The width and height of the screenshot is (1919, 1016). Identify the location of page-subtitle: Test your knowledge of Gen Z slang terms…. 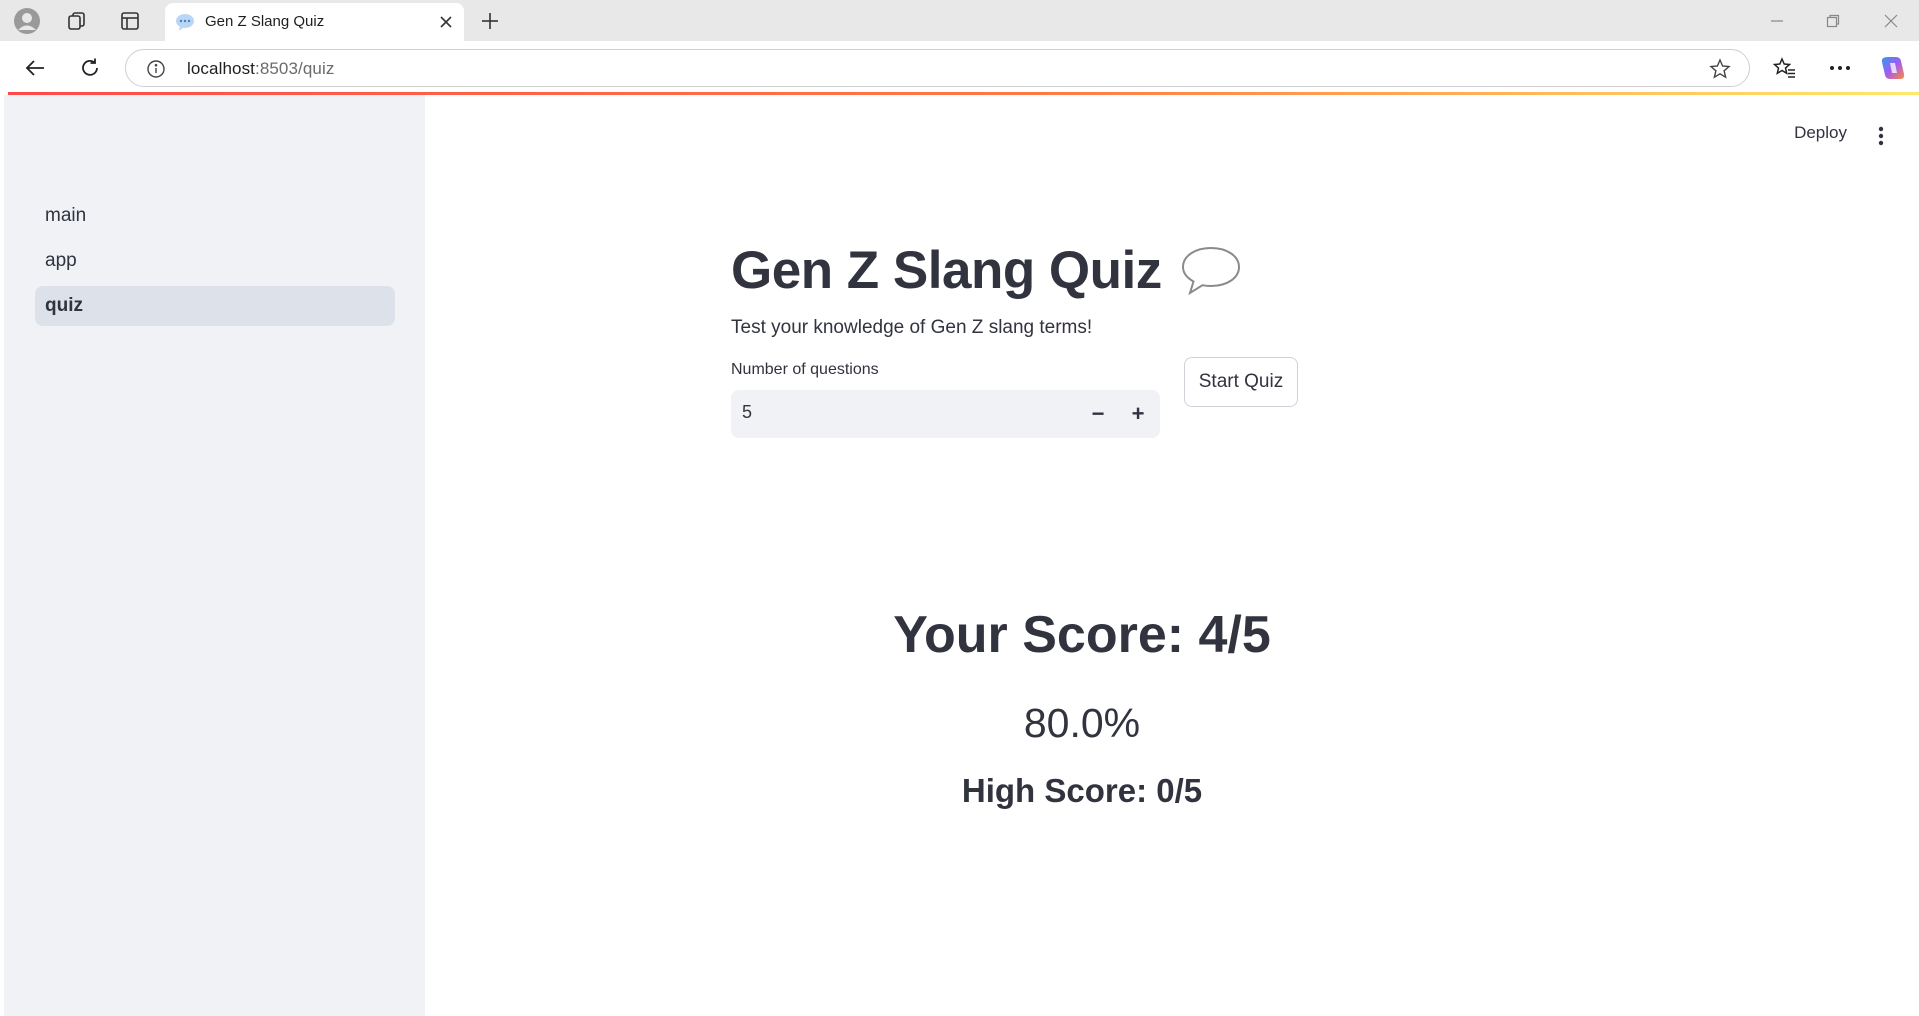
(912, 327).